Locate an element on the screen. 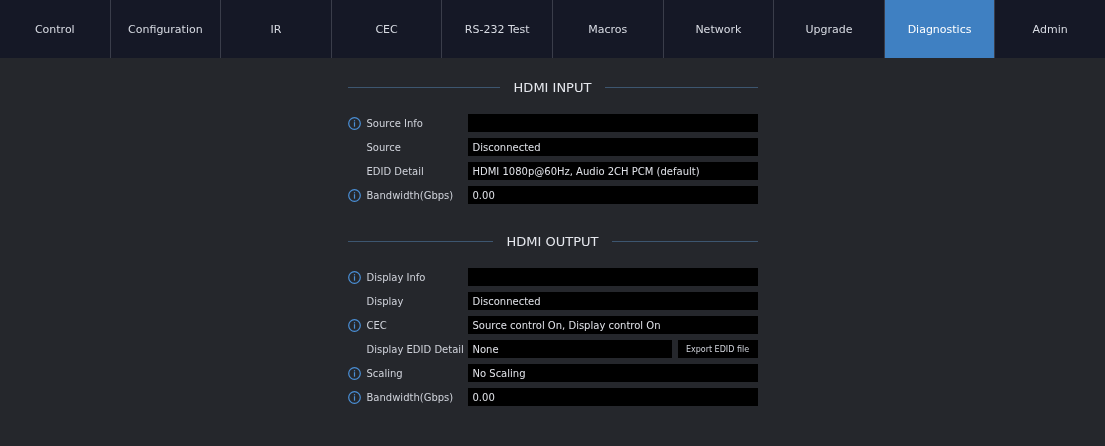  nav-tab: CEC is located at coordinates (387, 29).